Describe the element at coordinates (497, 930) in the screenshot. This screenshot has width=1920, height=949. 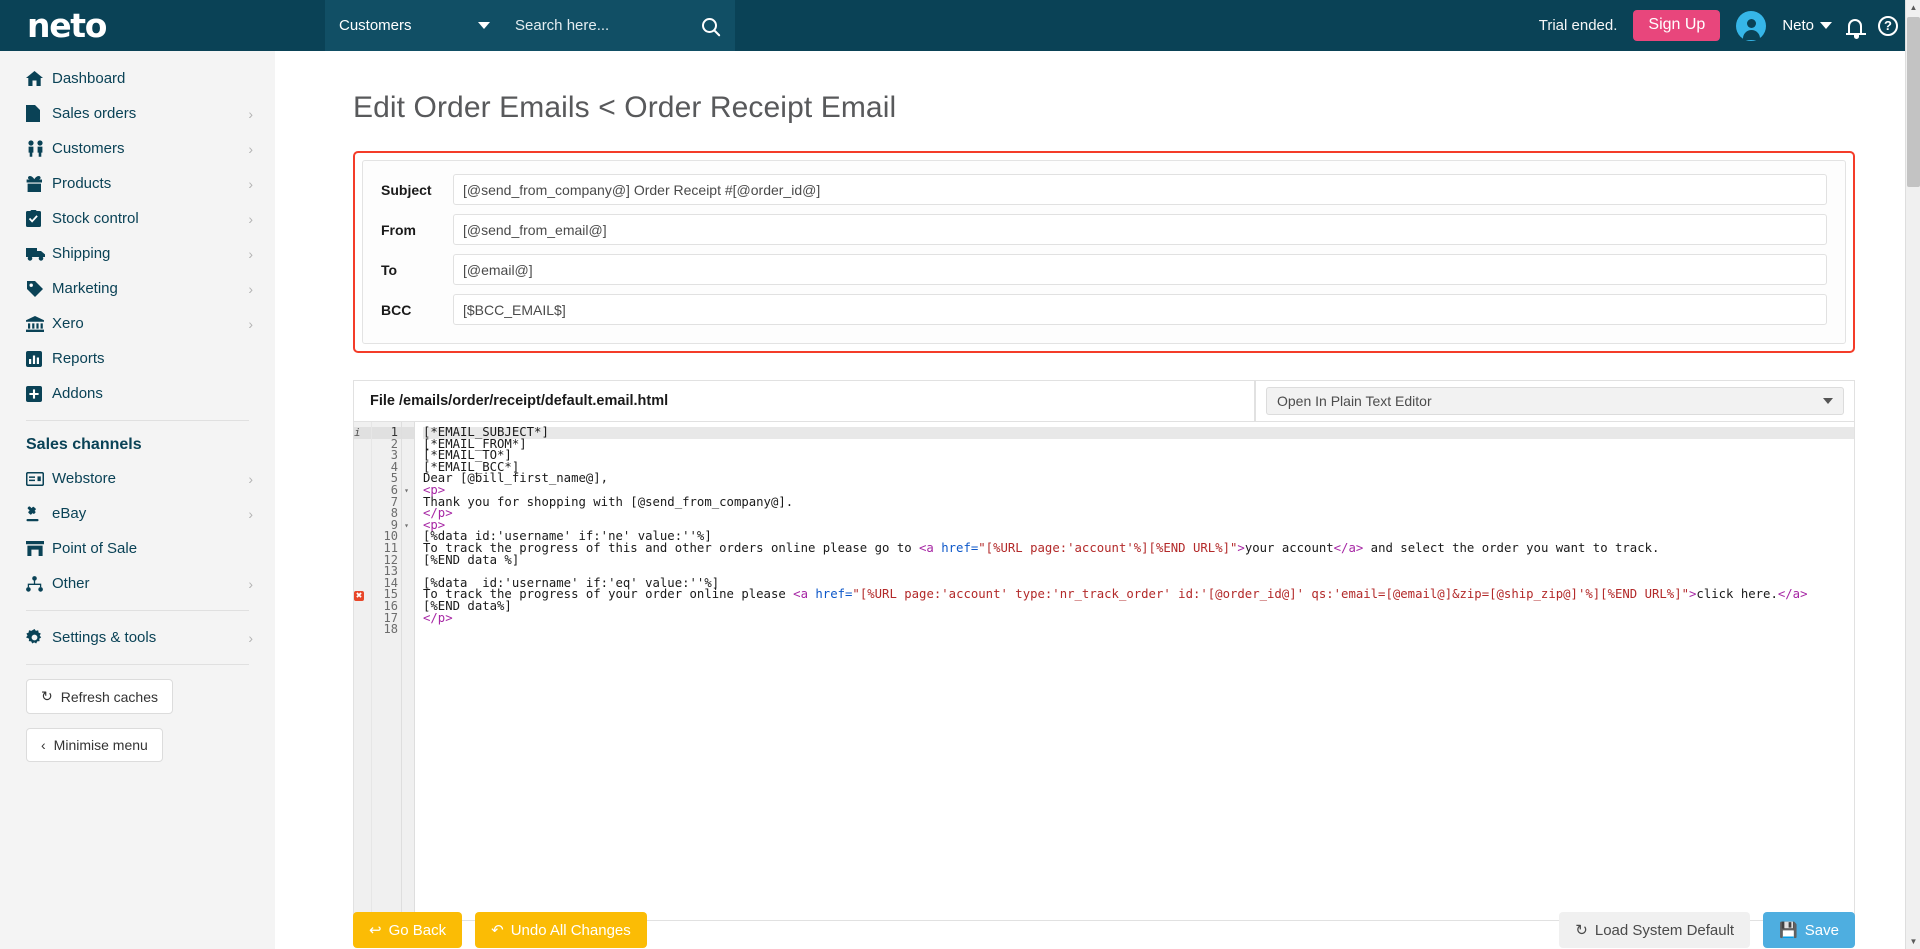
I see `undo-icon: ↶` at that location.